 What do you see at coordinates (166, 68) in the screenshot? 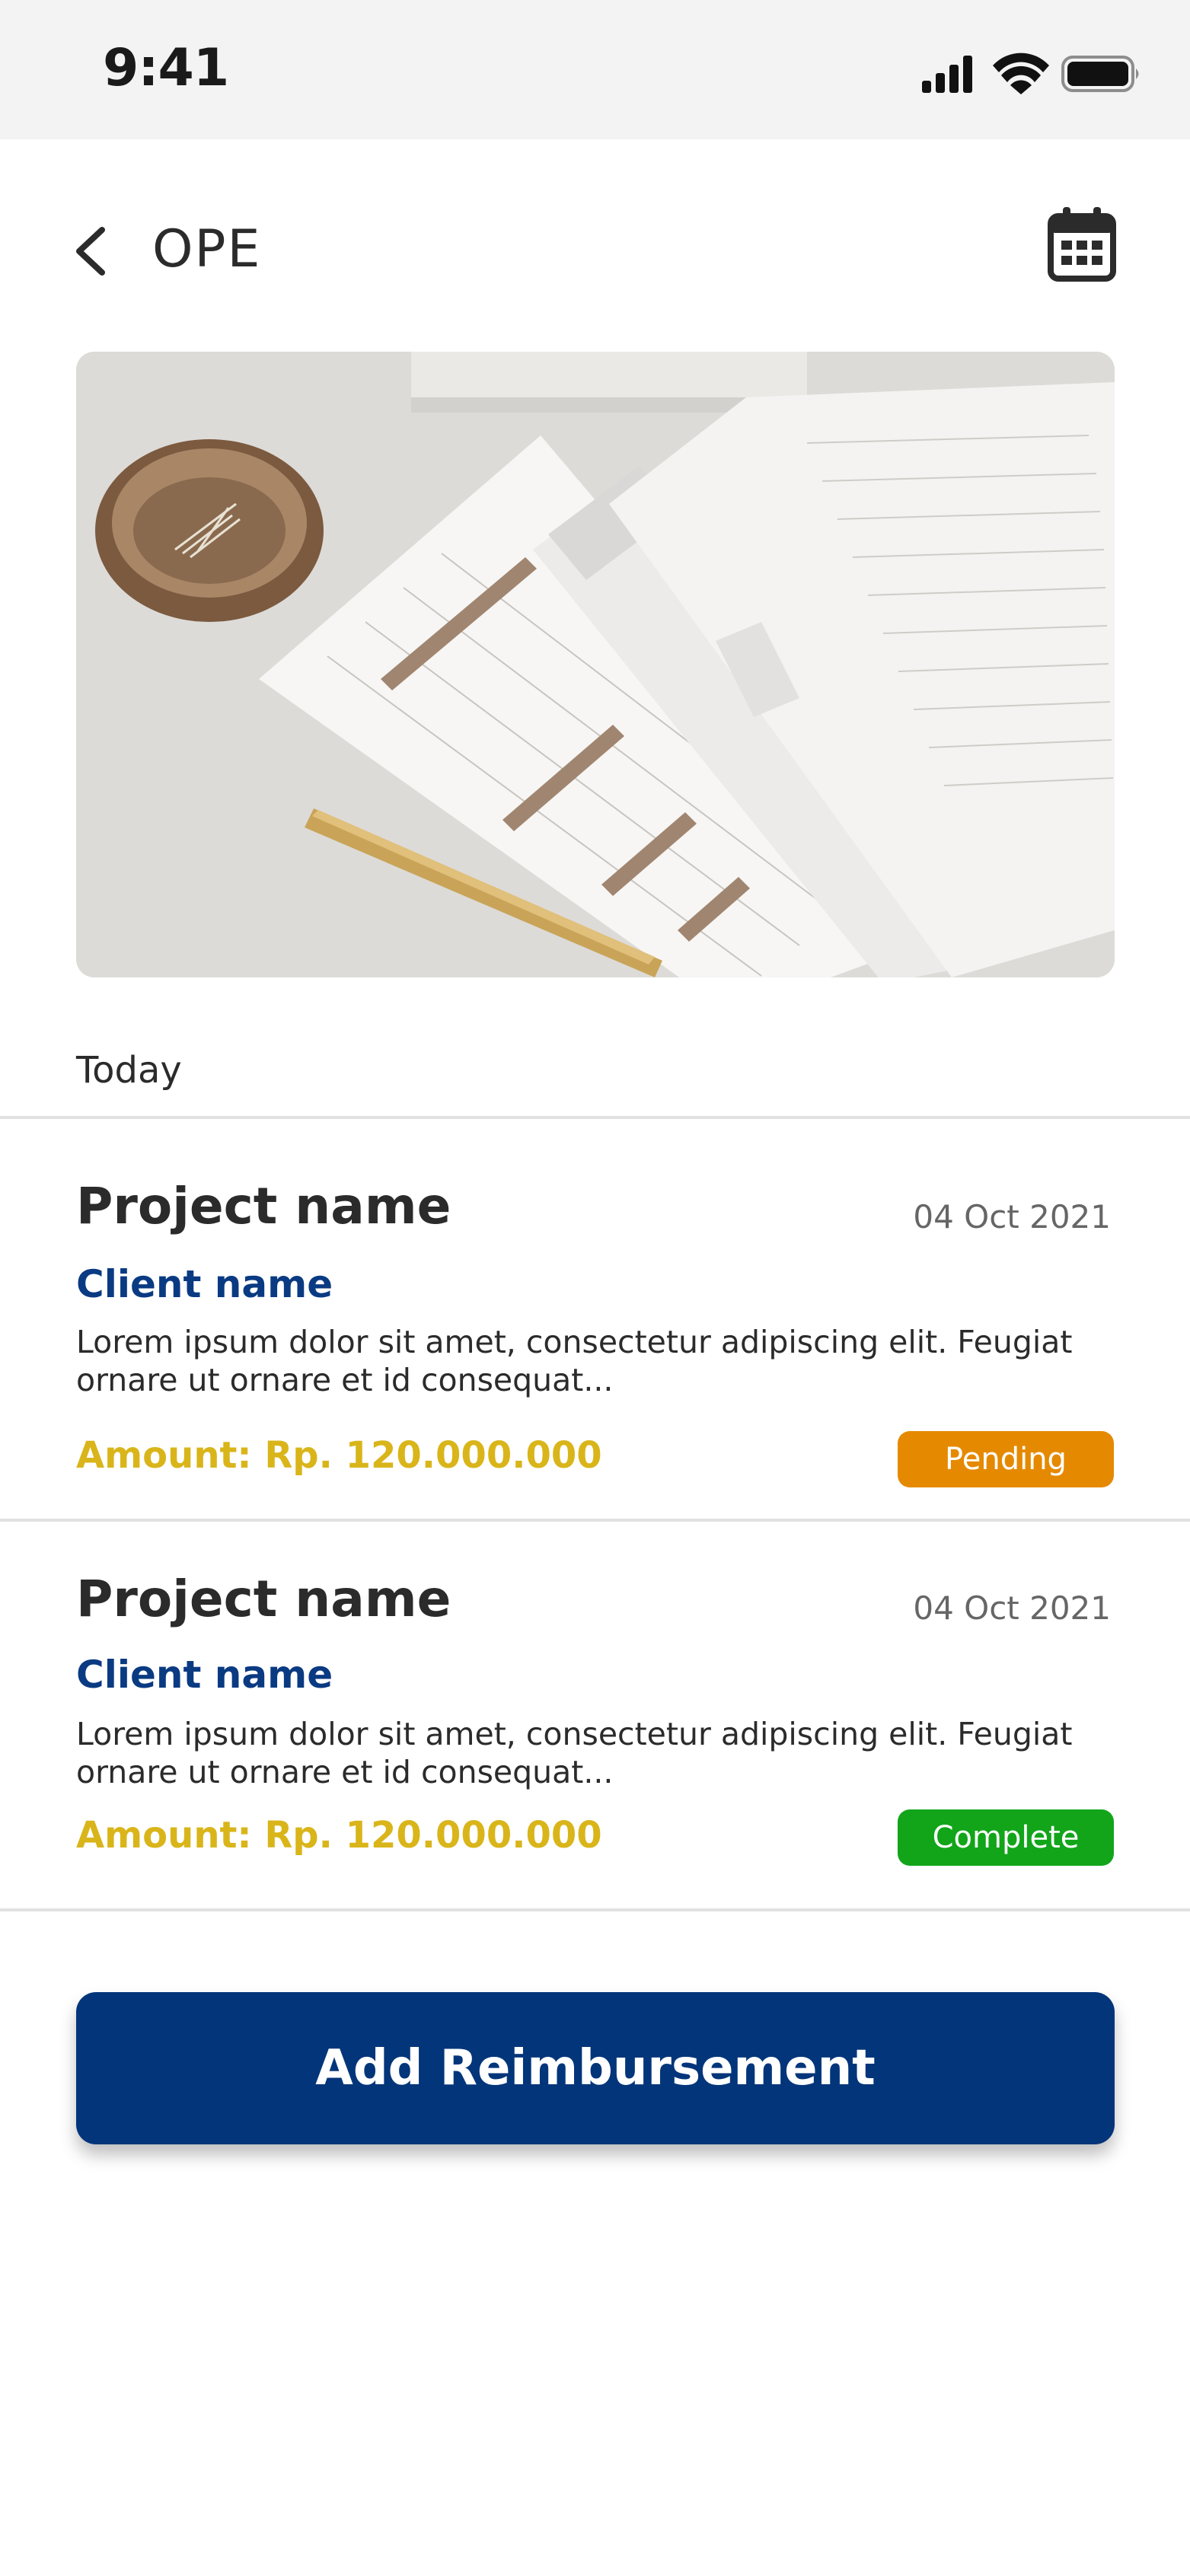
I see `status-time: 9:41` at bounding box center [166, 68].